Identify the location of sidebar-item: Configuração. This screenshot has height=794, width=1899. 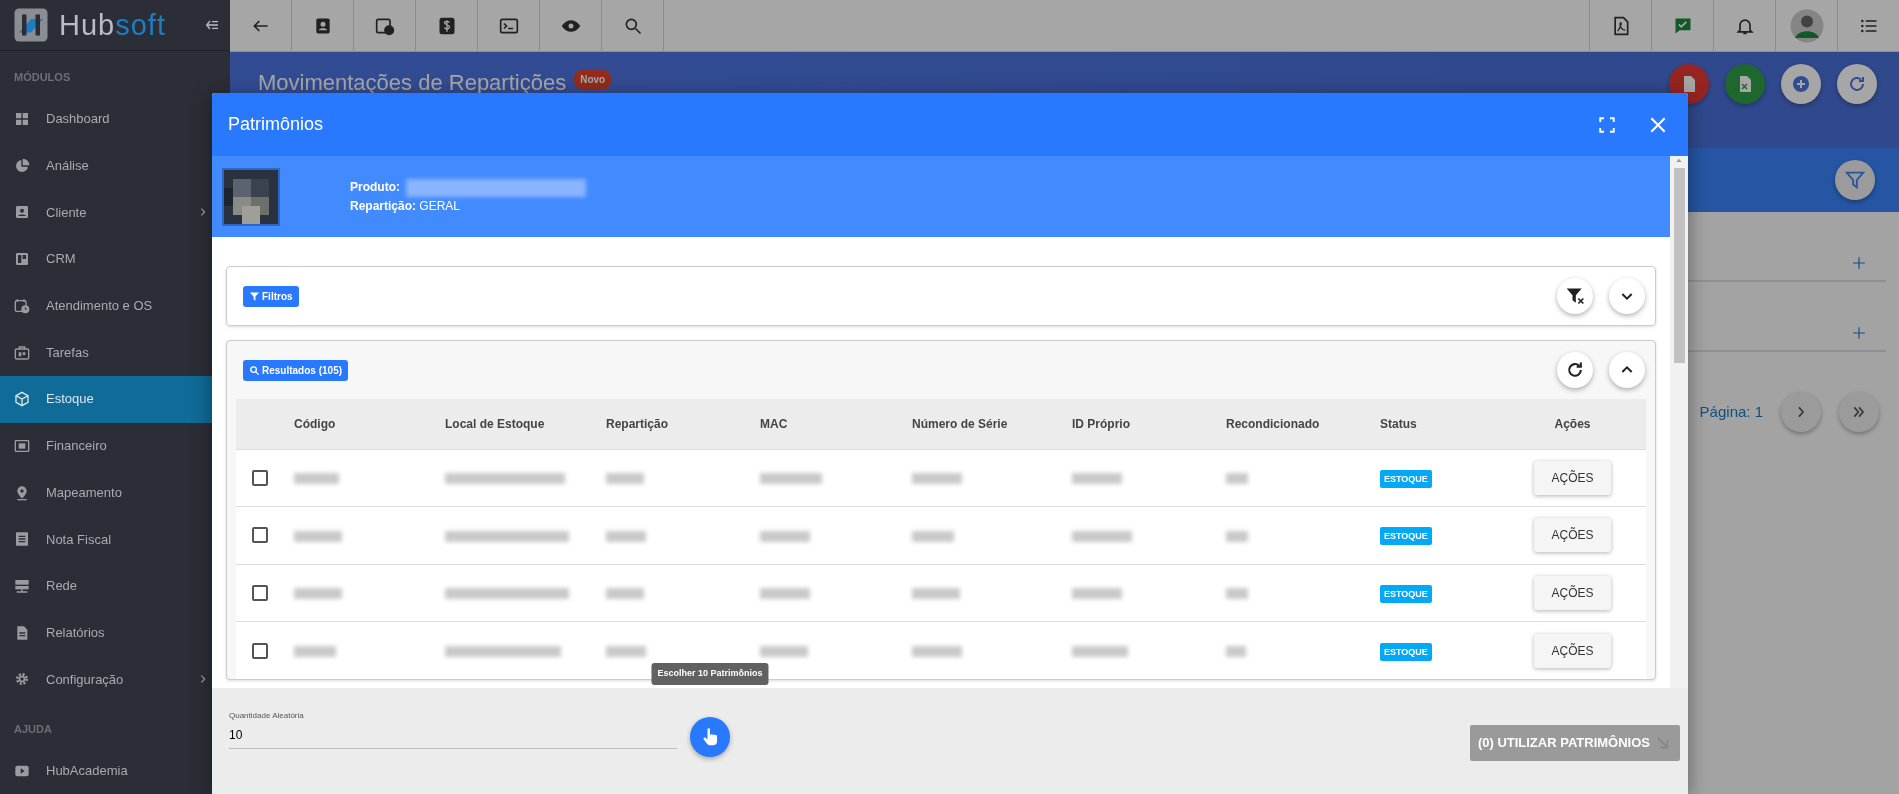
(115, 679).